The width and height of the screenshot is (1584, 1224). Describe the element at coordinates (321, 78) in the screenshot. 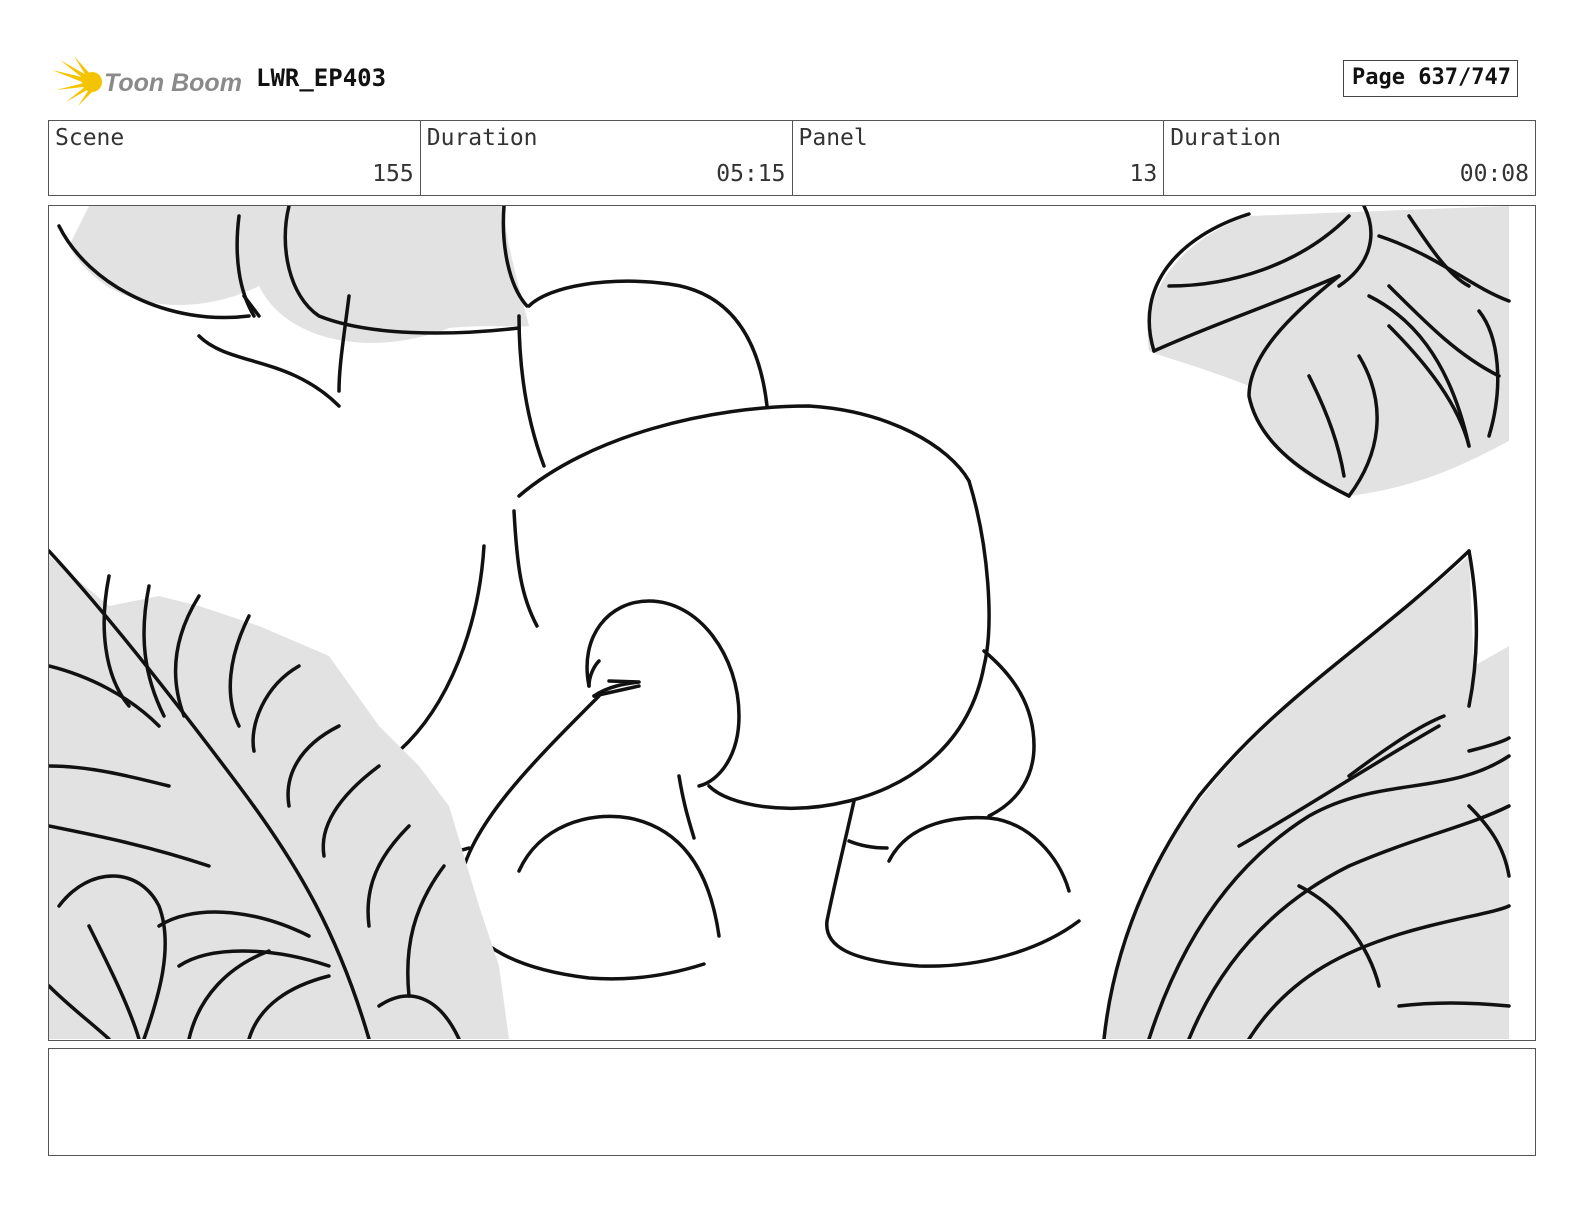

I see `project-title: LWR_EP403` at that location.